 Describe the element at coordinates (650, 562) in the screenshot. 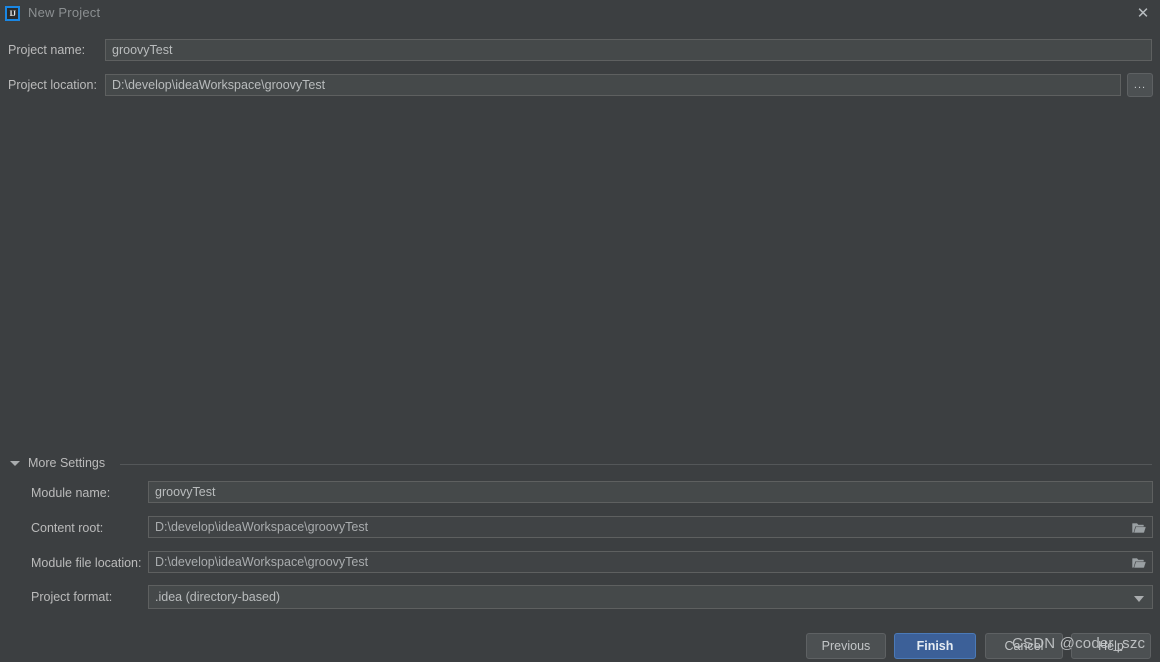

I see `module-file-location-input: D:\develop\ideaWorkspace\groovyTest` at that location.